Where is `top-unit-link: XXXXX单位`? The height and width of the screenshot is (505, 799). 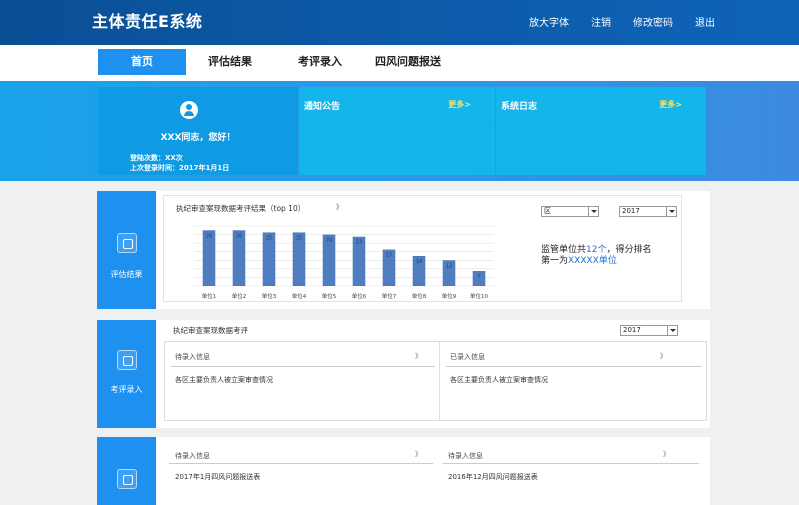
top-unit-link: XXXXX单位 is located at coordinates (592, 261).